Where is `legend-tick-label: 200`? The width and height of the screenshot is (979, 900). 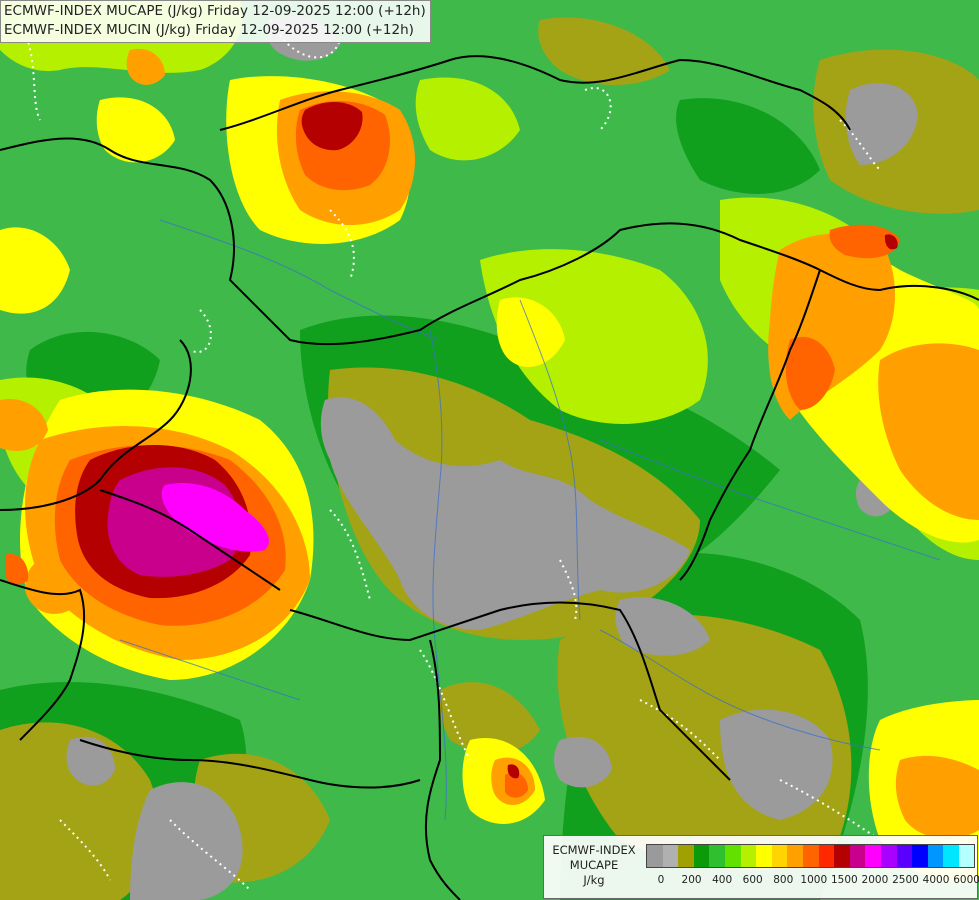
legend-tick-label: 200 is located at coordinates (691, 880).